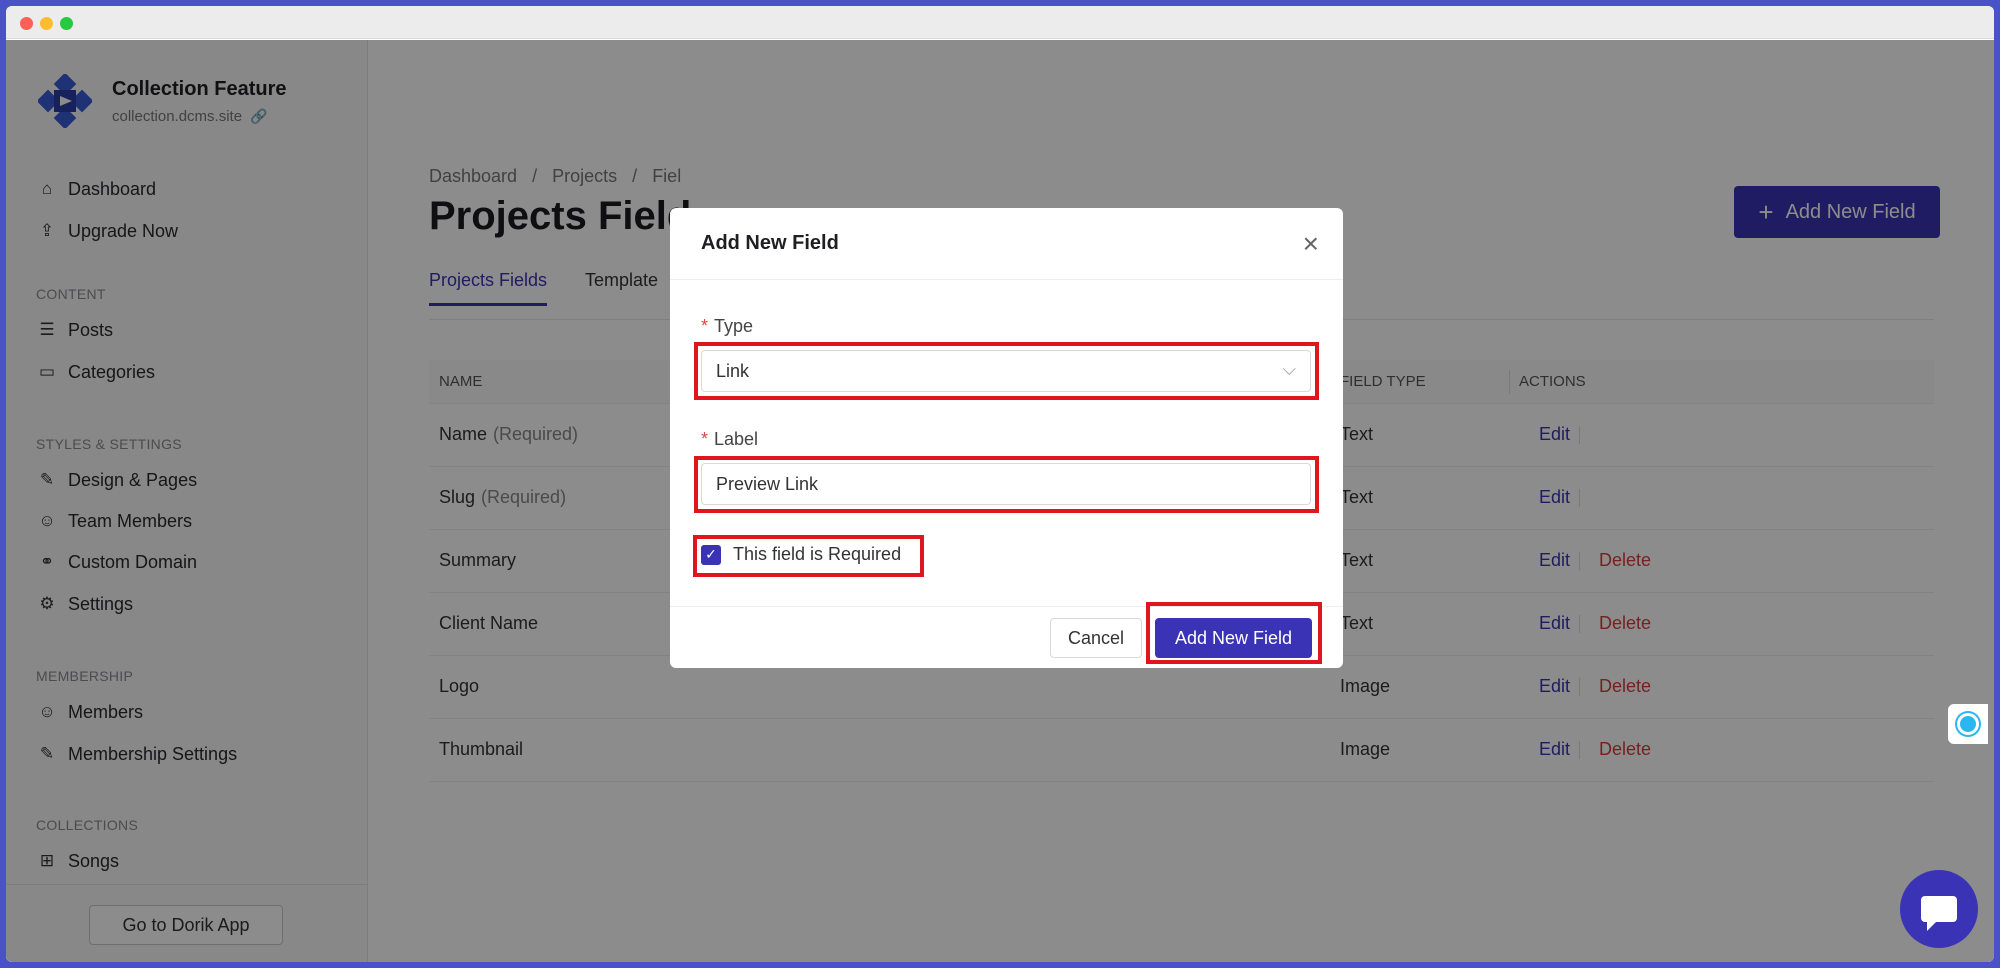 The height and width of the screenshot is (968, 2000). Describe the element at coordinates (1311, 244) in the screenshot. I see `close-icon: ×` at that location.